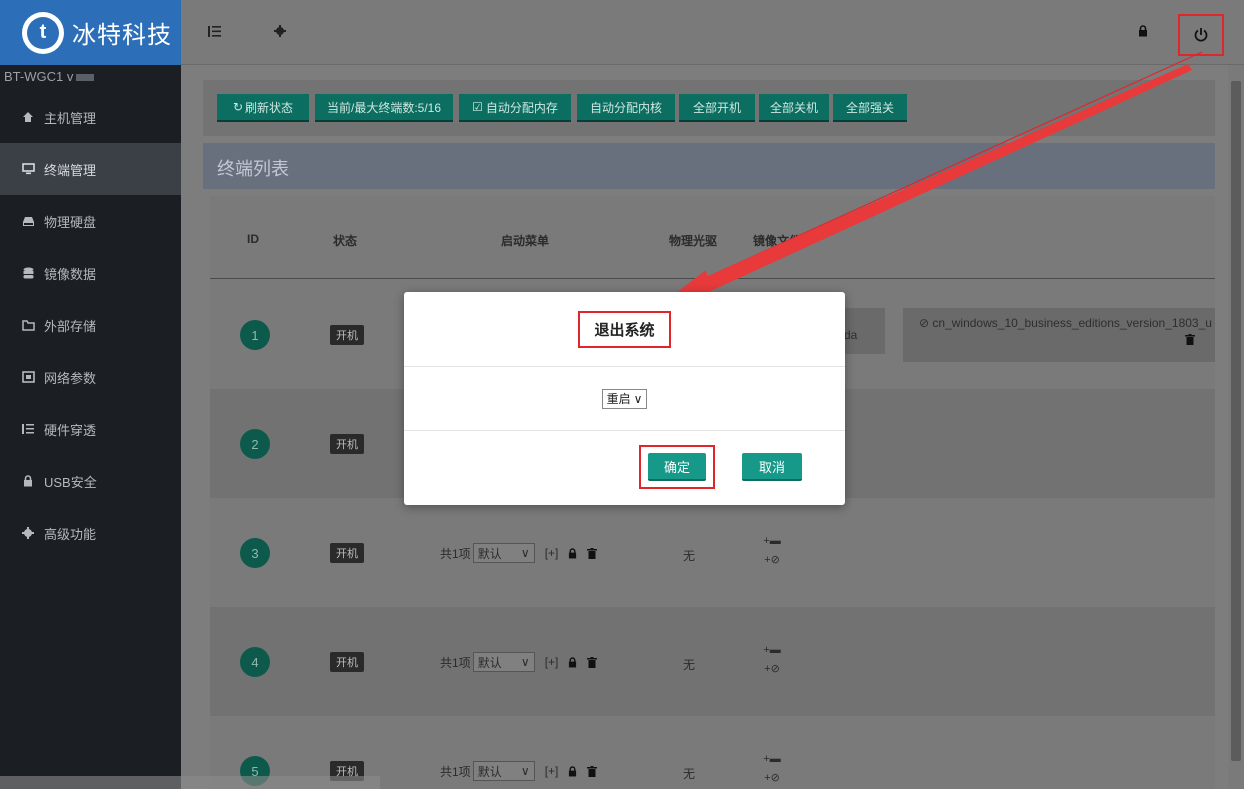  Describe the element at coordinates (384, 108) in the screenshot. I see `terminal-count-button: 当前/最大终端数:5/16` at that location.